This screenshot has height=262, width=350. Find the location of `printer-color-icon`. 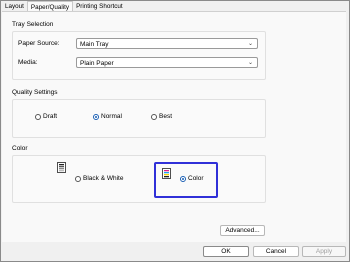

printer-color-icon is located at coordinates (166, 173).